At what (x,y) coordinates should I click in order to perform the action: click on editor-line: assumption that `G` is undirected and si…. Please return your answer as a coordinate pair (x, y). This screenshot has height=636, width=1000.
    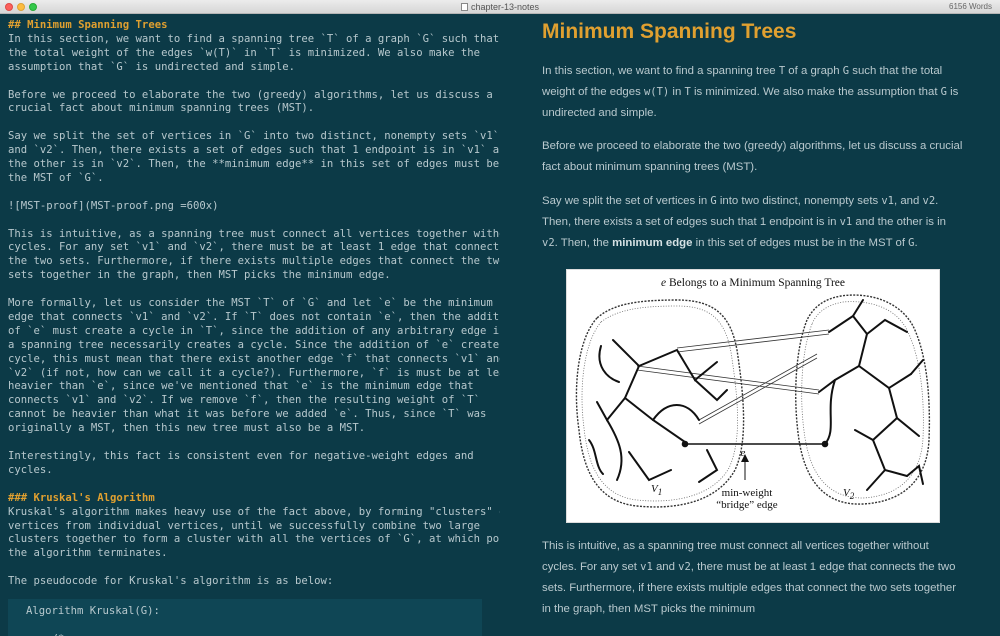
    Looking at the image, I should click on (250, 68).